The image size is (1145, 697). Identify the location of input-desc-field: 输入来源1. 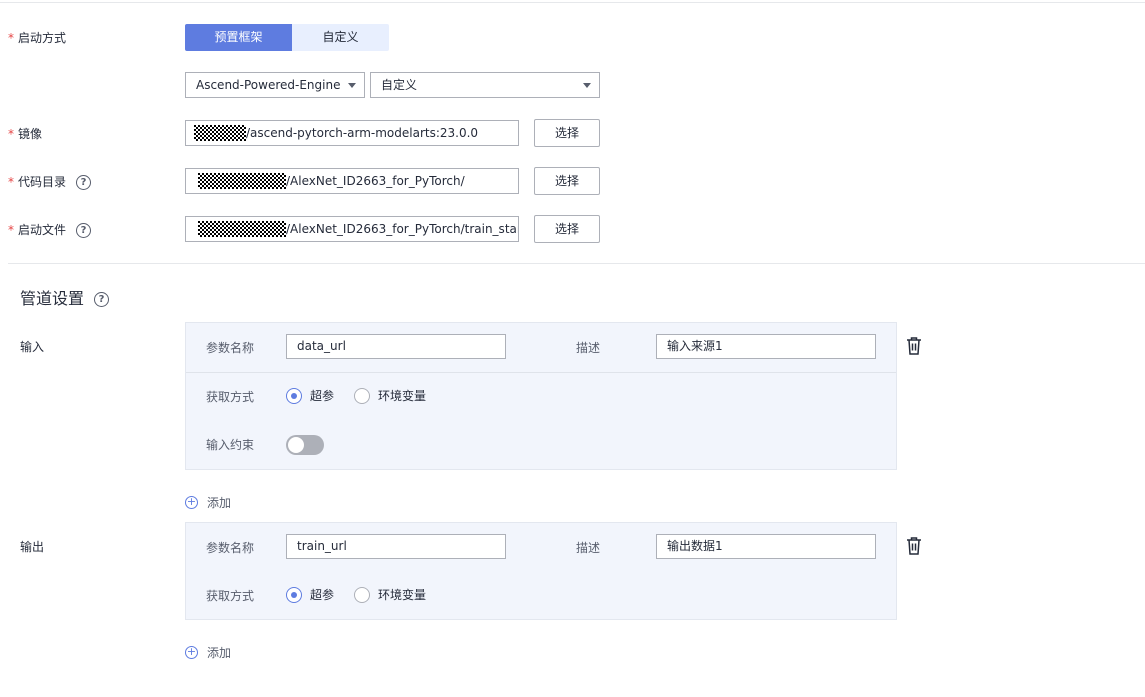
(766, 346).